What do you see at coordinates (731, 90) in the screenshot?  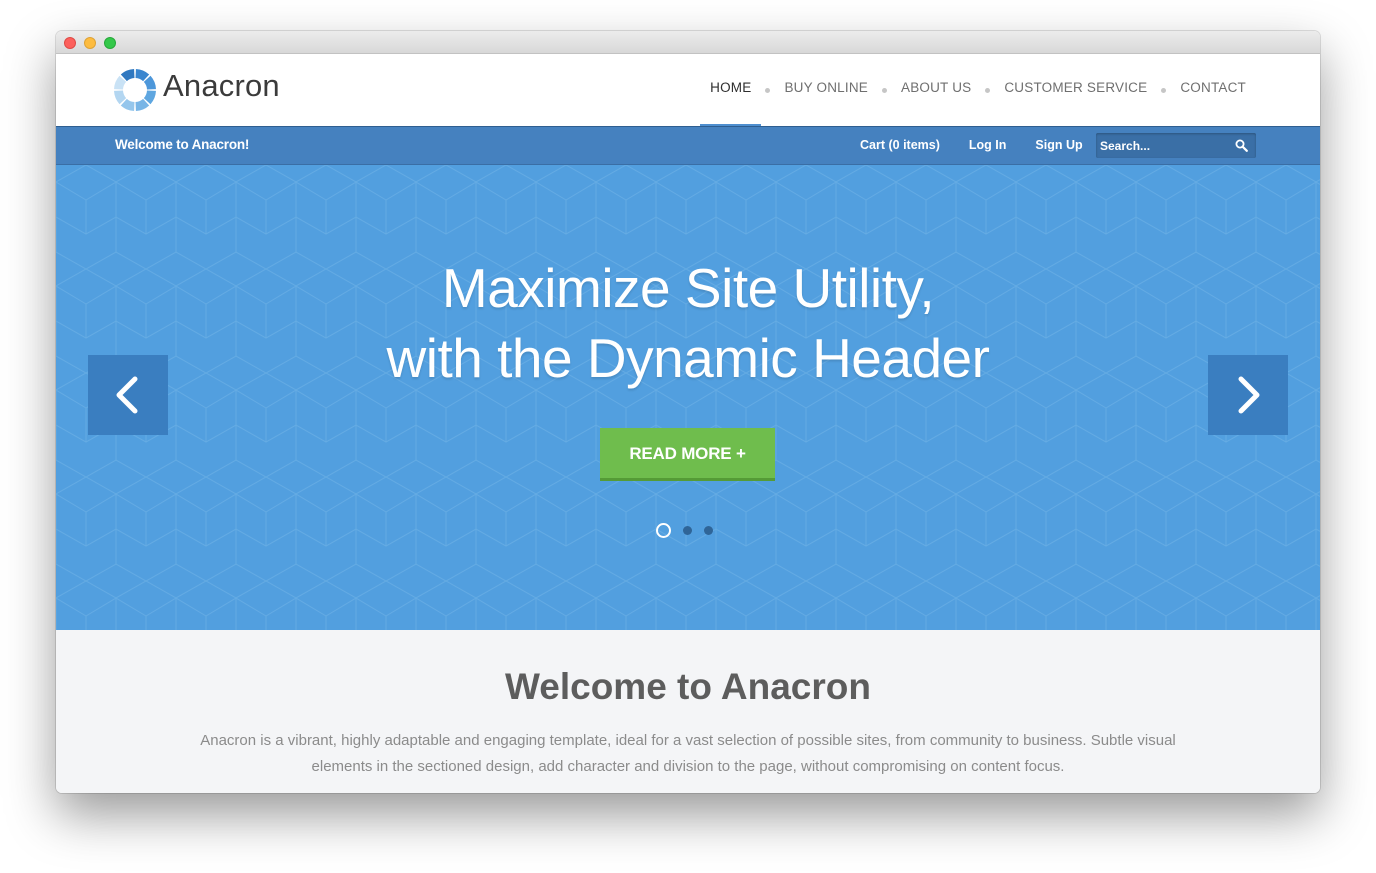 I see `nav-item-home: HOME` at bounding box center [731, 90].